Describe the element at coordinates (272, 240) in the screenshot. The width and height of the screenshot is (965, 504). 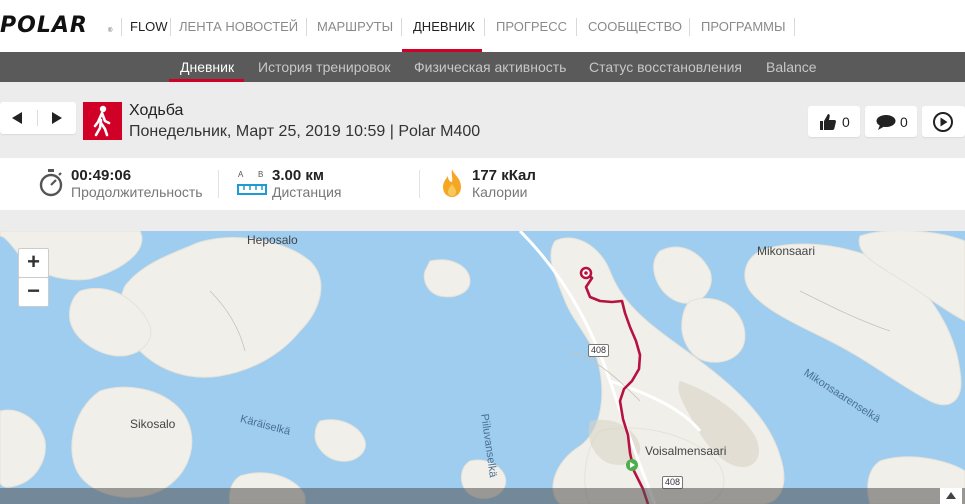
I see `map-label-heposalo: Heposalo` at that location.